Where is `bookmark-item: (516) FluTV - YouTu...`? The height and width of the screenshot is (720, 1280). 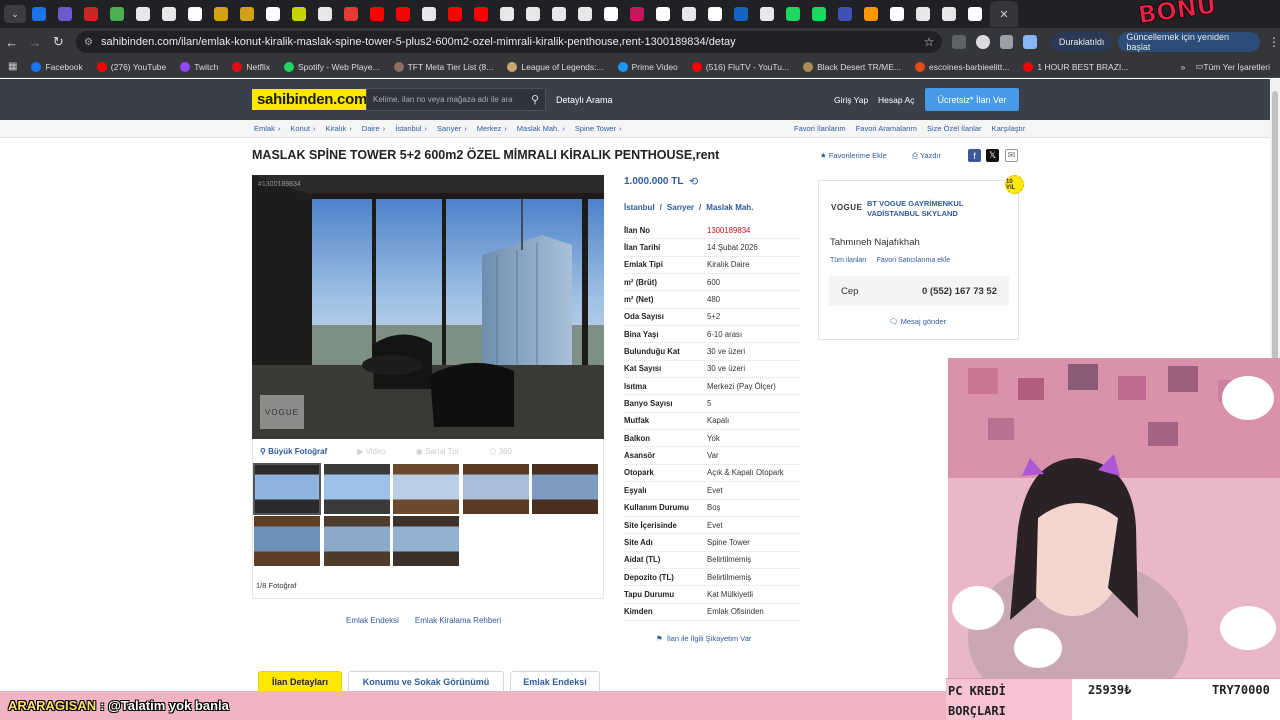
bookmark-item: (516) FluTV - YouTu... is located at coordinates (740, 66).